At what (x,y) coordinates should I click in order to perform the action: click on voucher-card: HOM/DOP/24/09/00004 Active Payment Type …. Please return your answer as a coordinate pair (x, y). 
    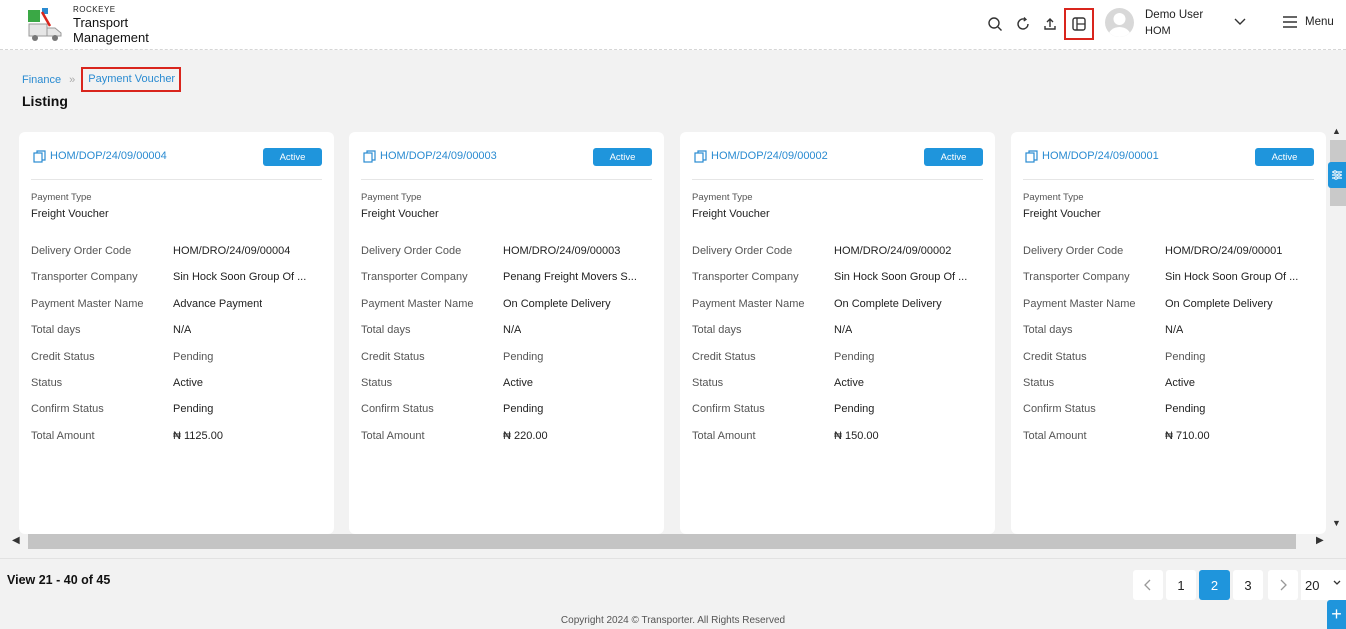
    Looking at the image, I should click on (176, 333).